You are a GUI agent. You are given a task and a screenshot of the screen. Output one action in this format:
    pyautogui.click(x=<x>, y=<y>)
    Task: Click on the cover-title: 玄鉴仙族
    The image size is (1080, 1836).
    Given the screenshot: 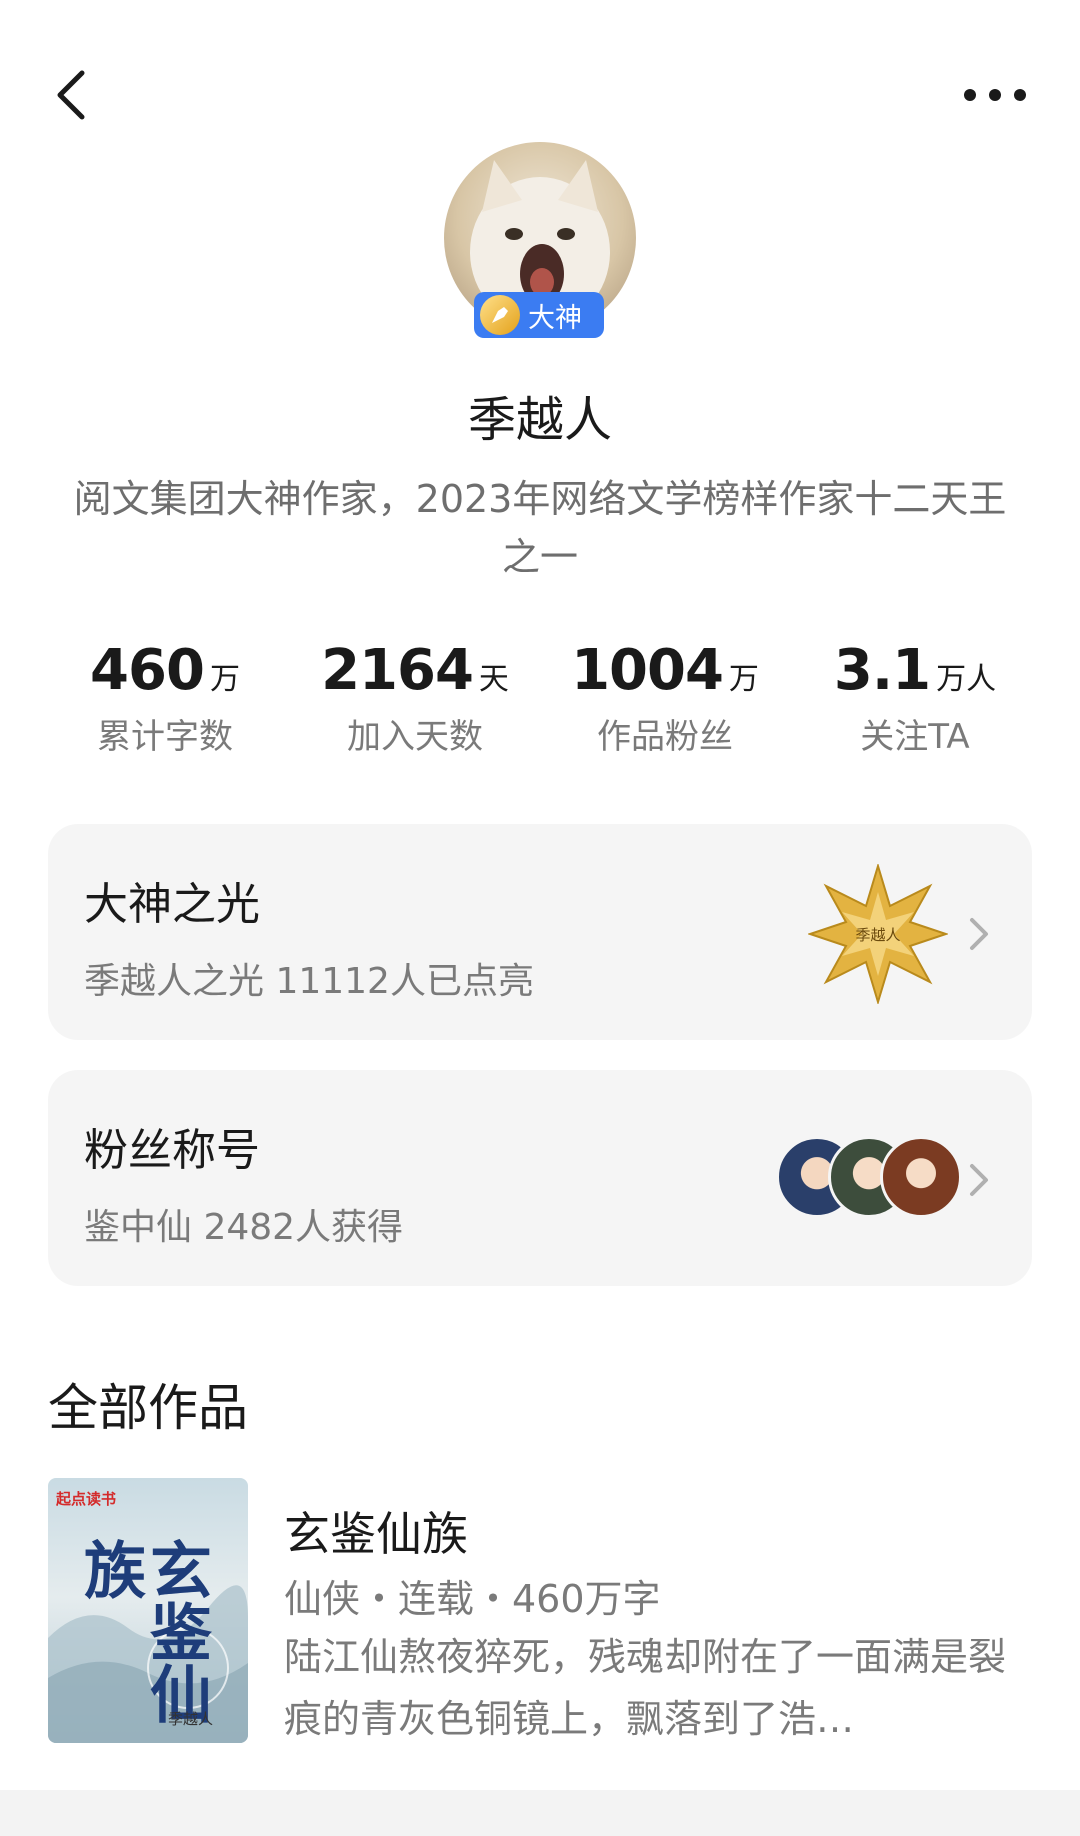 What is the action you would take?
    pyautogui.click(x=142, y=1631)
    